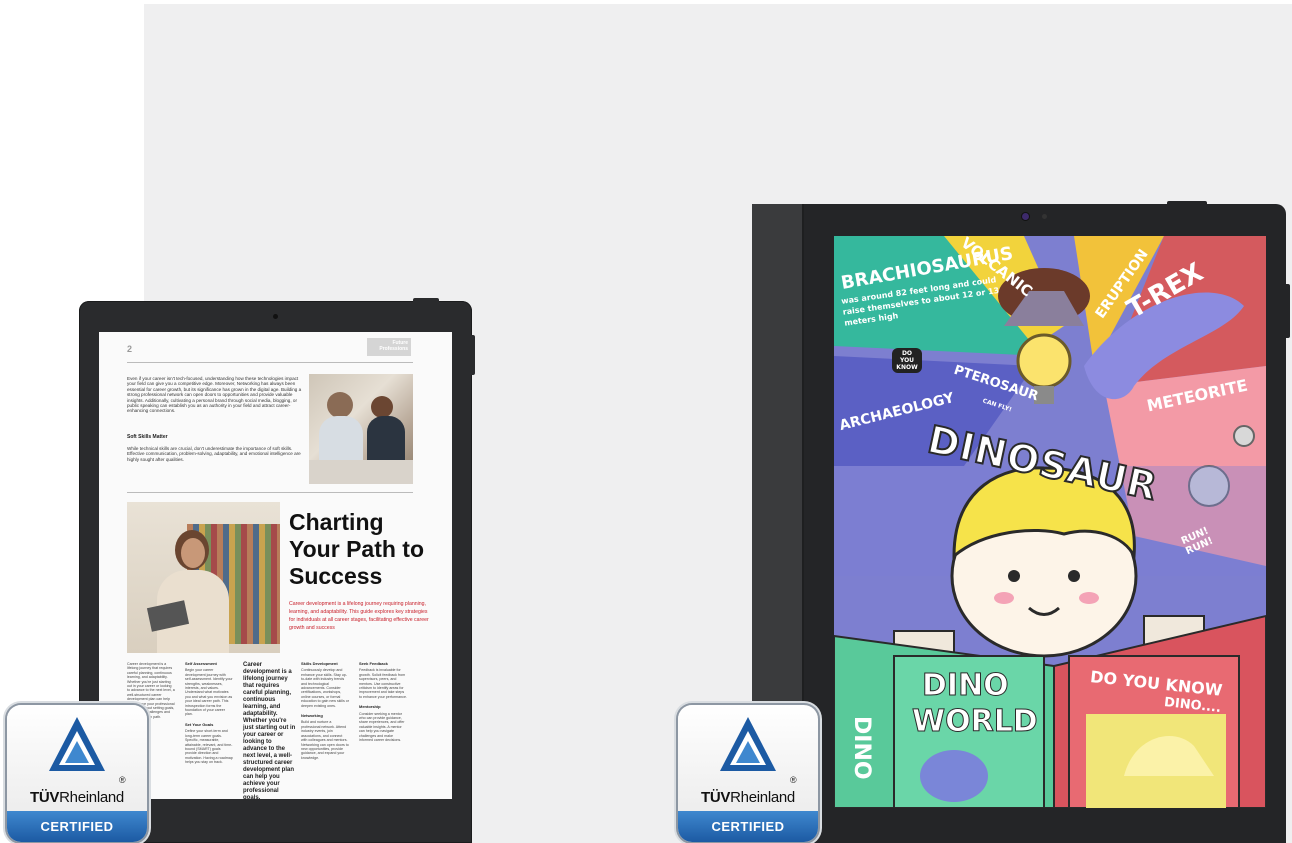 Image resolution: width=1292 pixels, height=843 pixels. I want to click on page-section-tag: Future Professions, so click(389, 347).